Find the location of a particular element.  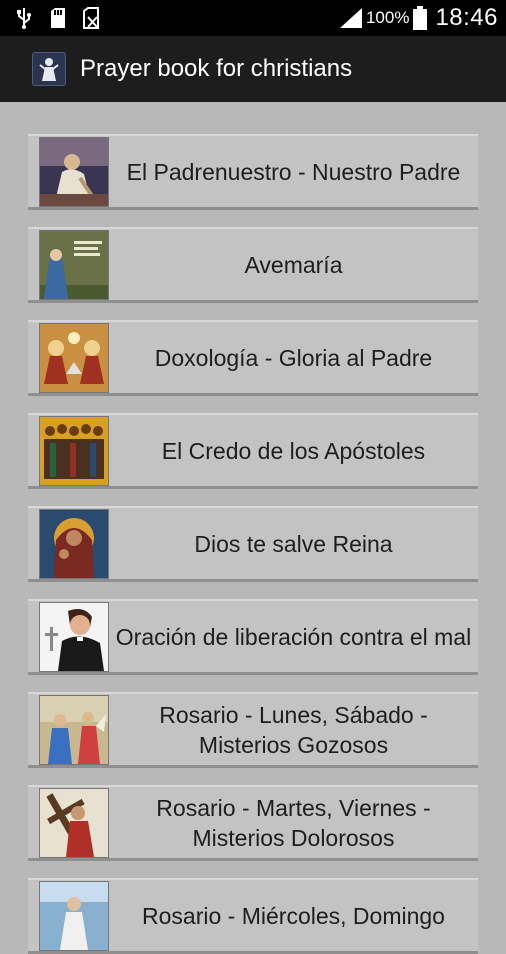

clock: 18:46 is located at coordinates (466, 17).